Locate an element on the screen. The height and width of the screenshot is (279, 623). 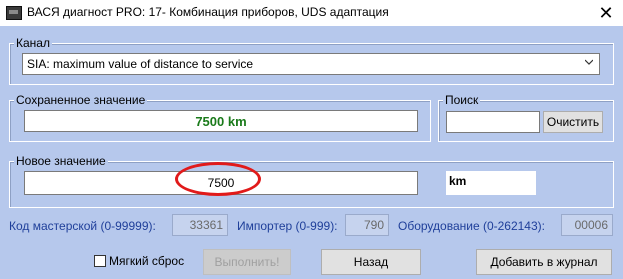
saved-value-label: Сохраненное значение is located at coordinates (81, 100).